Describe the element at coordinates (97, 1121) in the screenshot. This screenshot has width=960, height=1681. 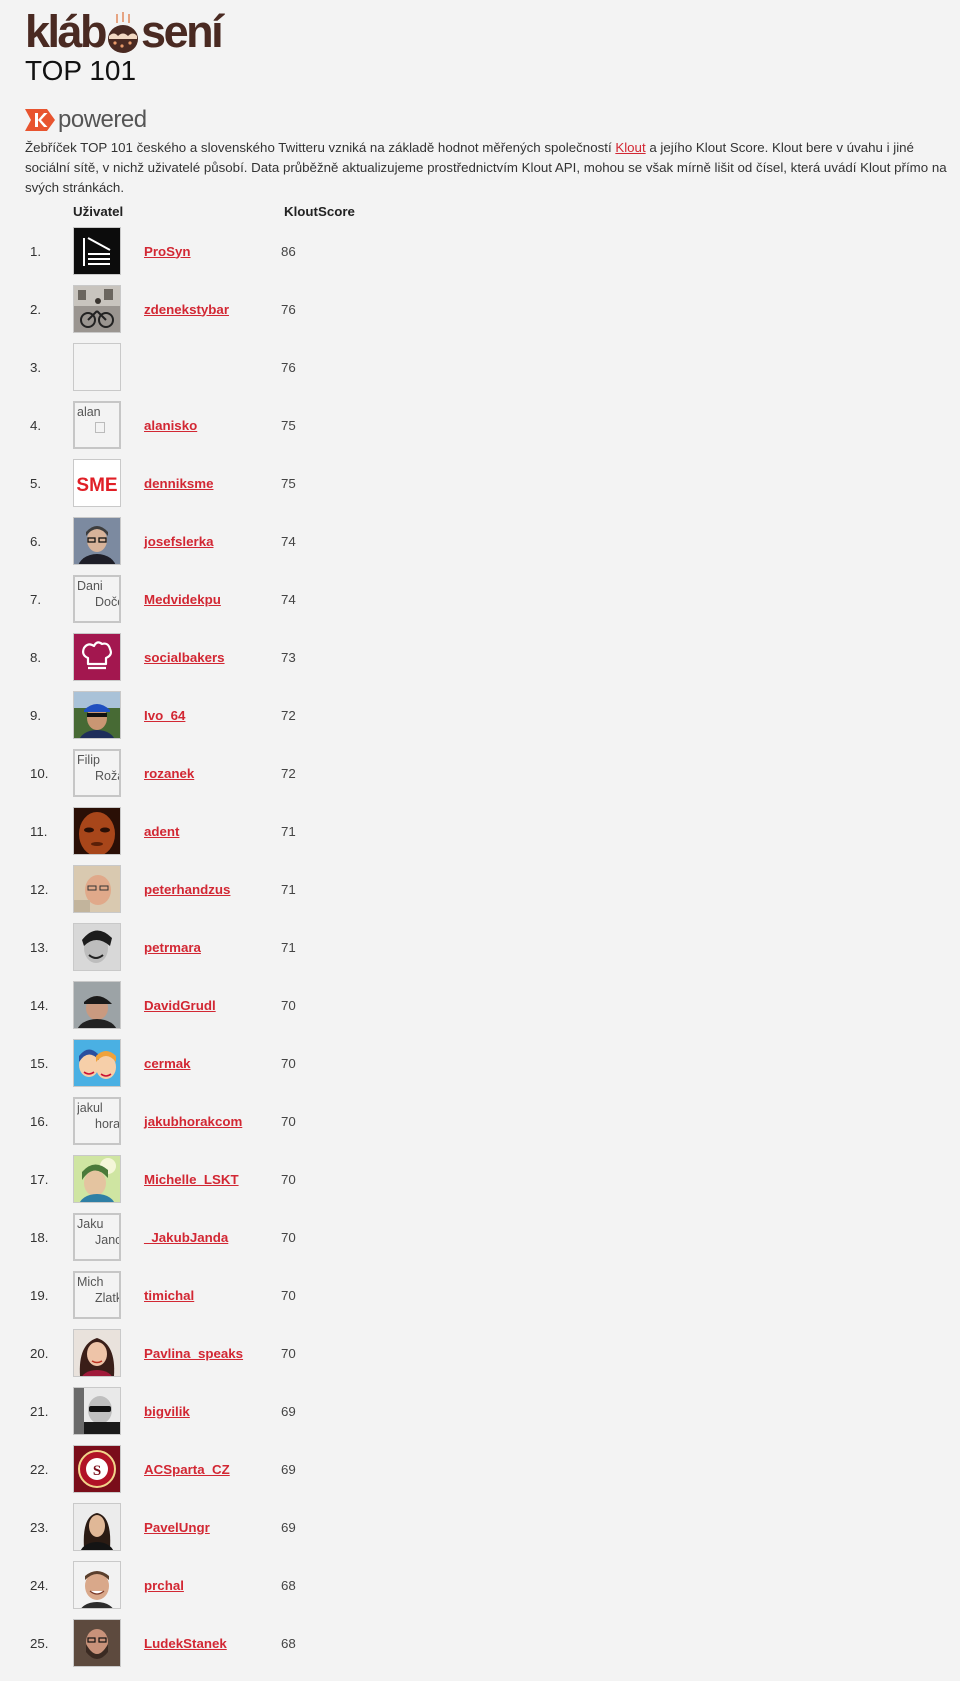
I see `user-avatar: jakul hora` at that location.